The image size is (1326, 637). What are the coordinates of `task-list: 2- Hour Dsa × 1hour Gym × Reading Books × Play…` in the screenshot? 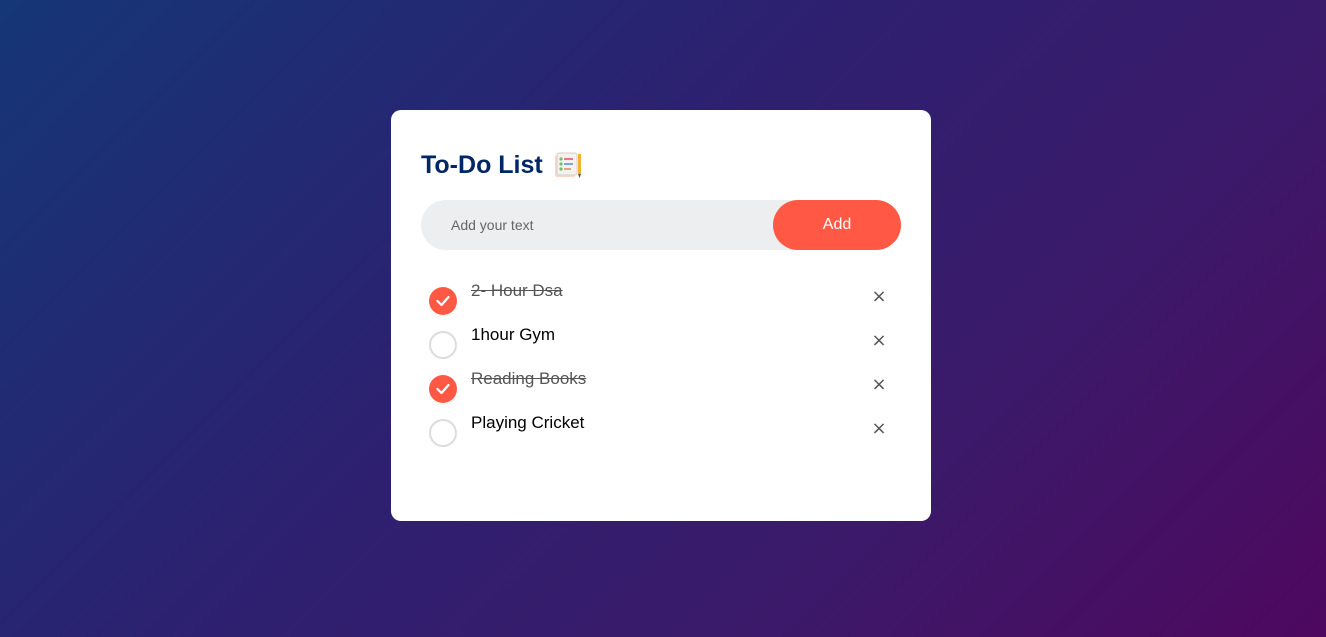 It's located at (661, 363).